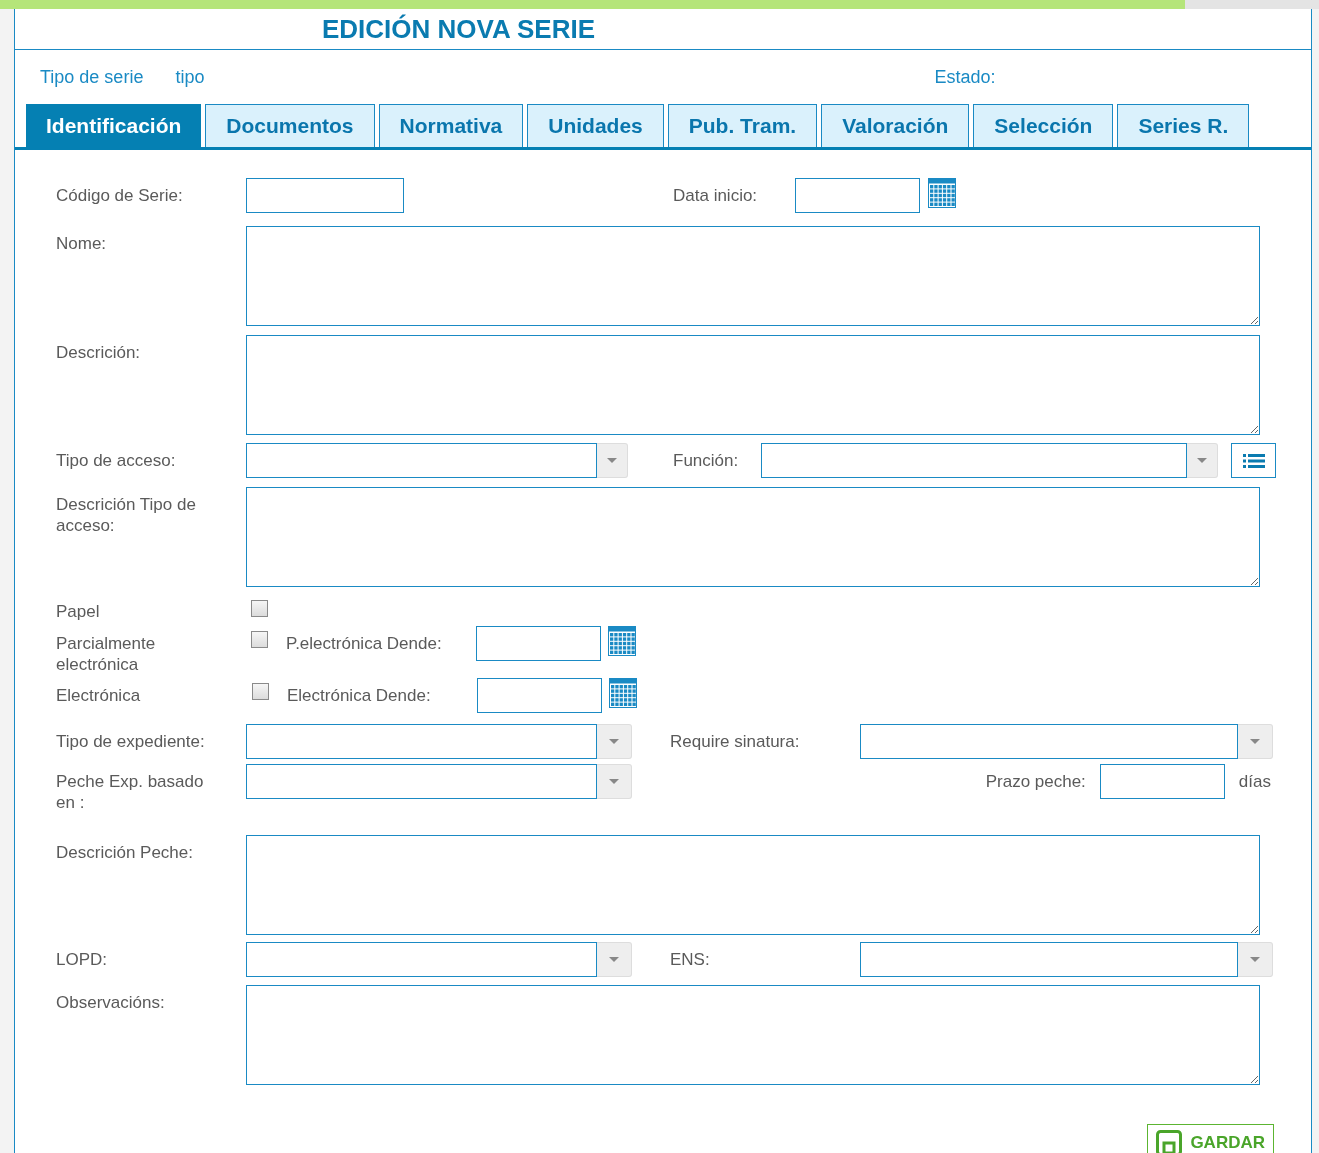 Image resolution: width=1319 pixels, height=1153 pixels. What do you see at coordinates (99, 352) in the screenshot?
I see `field-label: Descrición:` at bounding box center [99, 352].